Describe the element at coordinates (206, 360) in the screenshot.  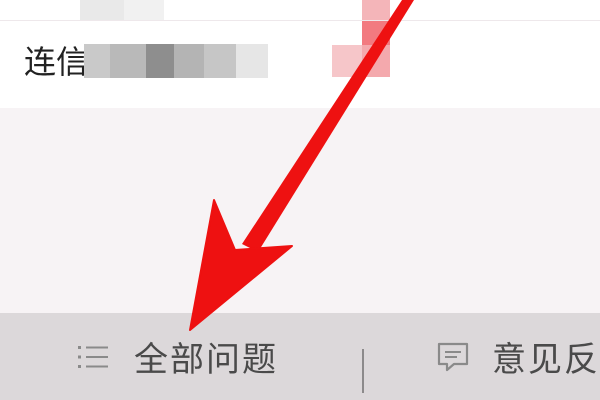
I see `tab-label: 全部问题` at that location.